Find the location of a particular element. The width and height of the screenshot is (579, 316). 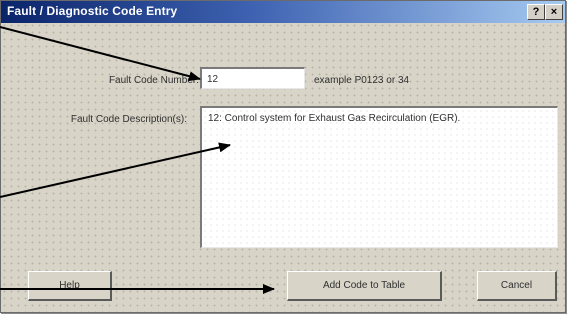

fault-code-number-input: 12 is located at coordinates (252, 78).